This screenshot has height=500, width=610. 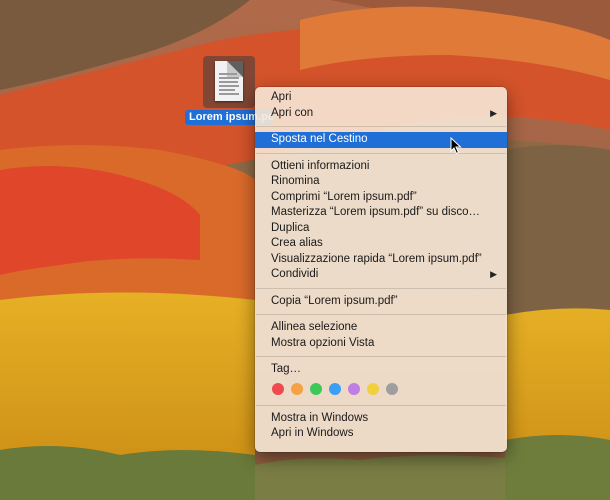 What do you see at coordinates (381, 419) in the screenshot?
I see `menu-item-mostra-in-windows: Mostra in Windows` at bounding box center [381, 419].